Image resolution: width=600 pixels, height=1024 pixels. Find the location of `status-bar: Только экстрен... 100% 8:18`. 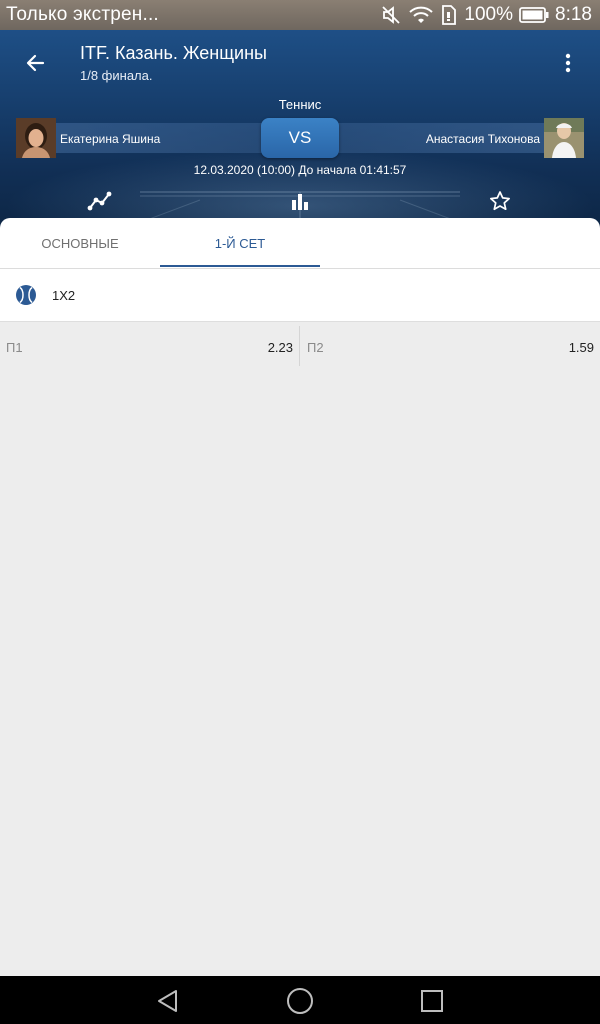

status-bar: Только экстрен... 100% 8:18 is located at coordinates (300, 15).